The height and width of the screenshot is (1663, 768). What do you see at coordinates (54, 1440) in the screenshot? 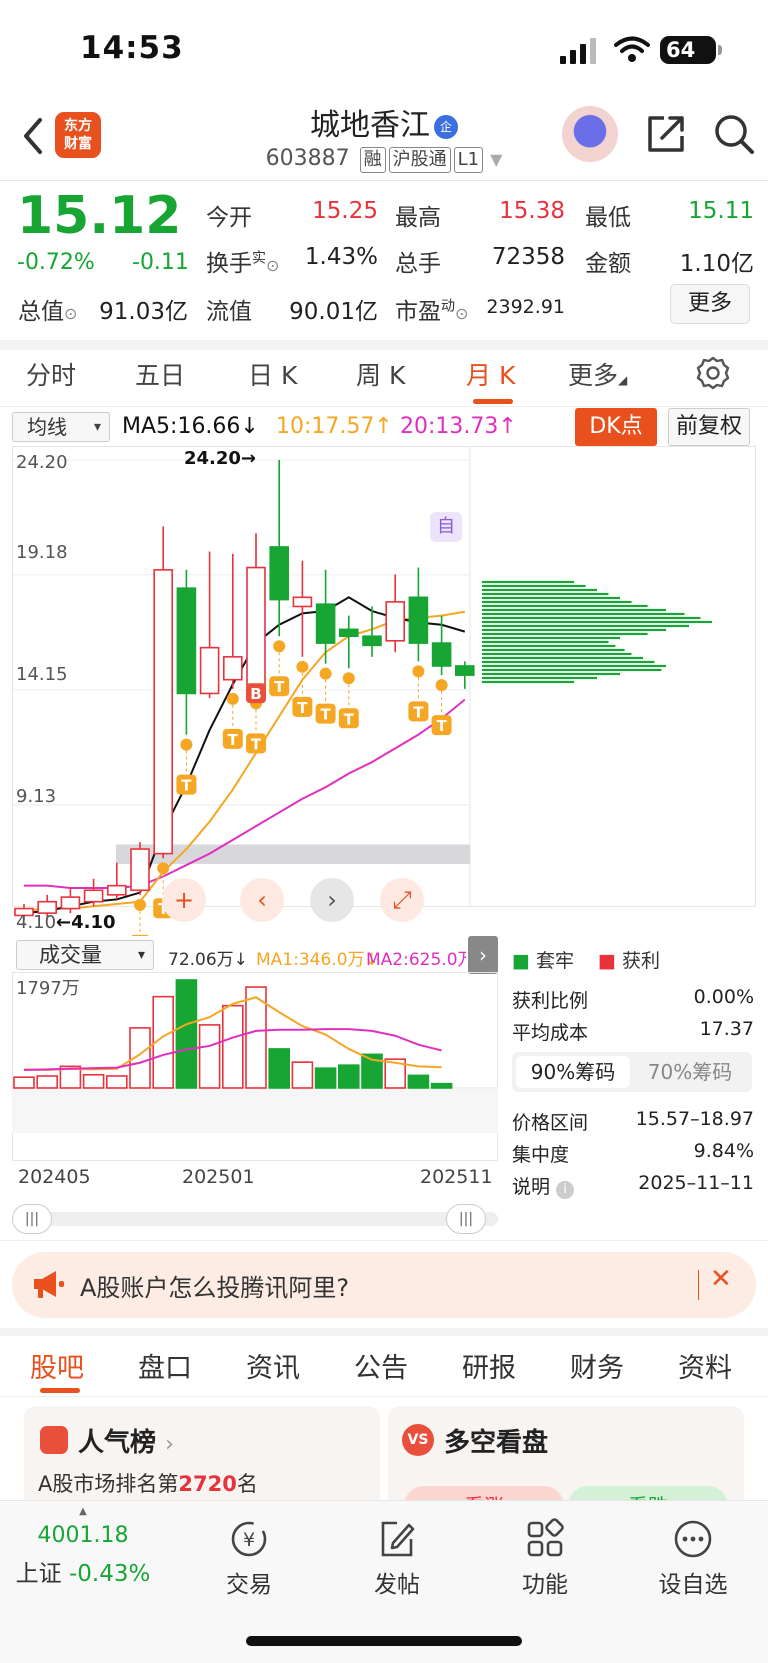
I see `ranking-icon` at bounding box center [54, 1440].